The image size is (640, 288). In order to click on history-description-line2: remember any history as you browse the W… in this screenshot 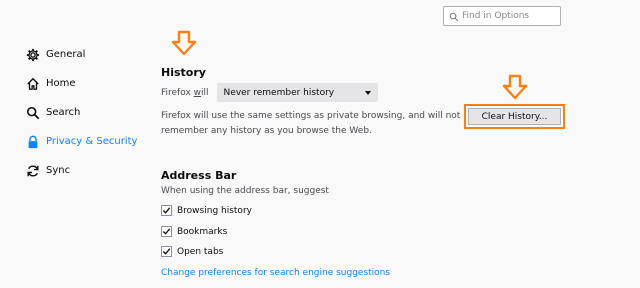, I will do `click(266, 131)`.